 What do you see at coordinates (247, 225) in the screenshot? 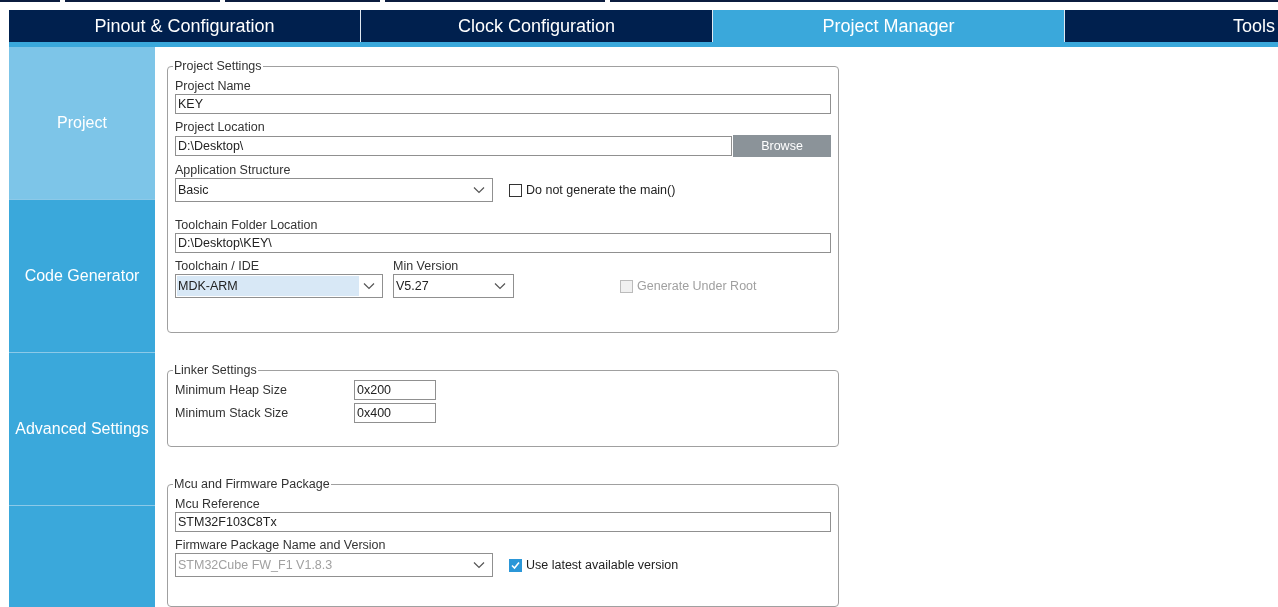
I see `field-label: Toolchain Folder Location` at bounding box center [247, 225].